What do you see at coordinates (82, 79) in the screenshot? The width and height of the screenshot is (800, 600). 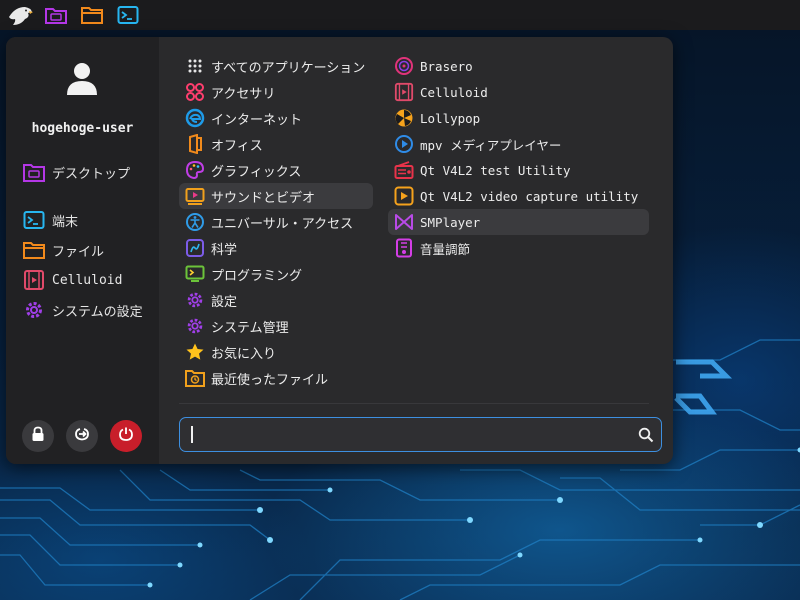 I see `user-avatar-icon` at bounding box center [82, 79].